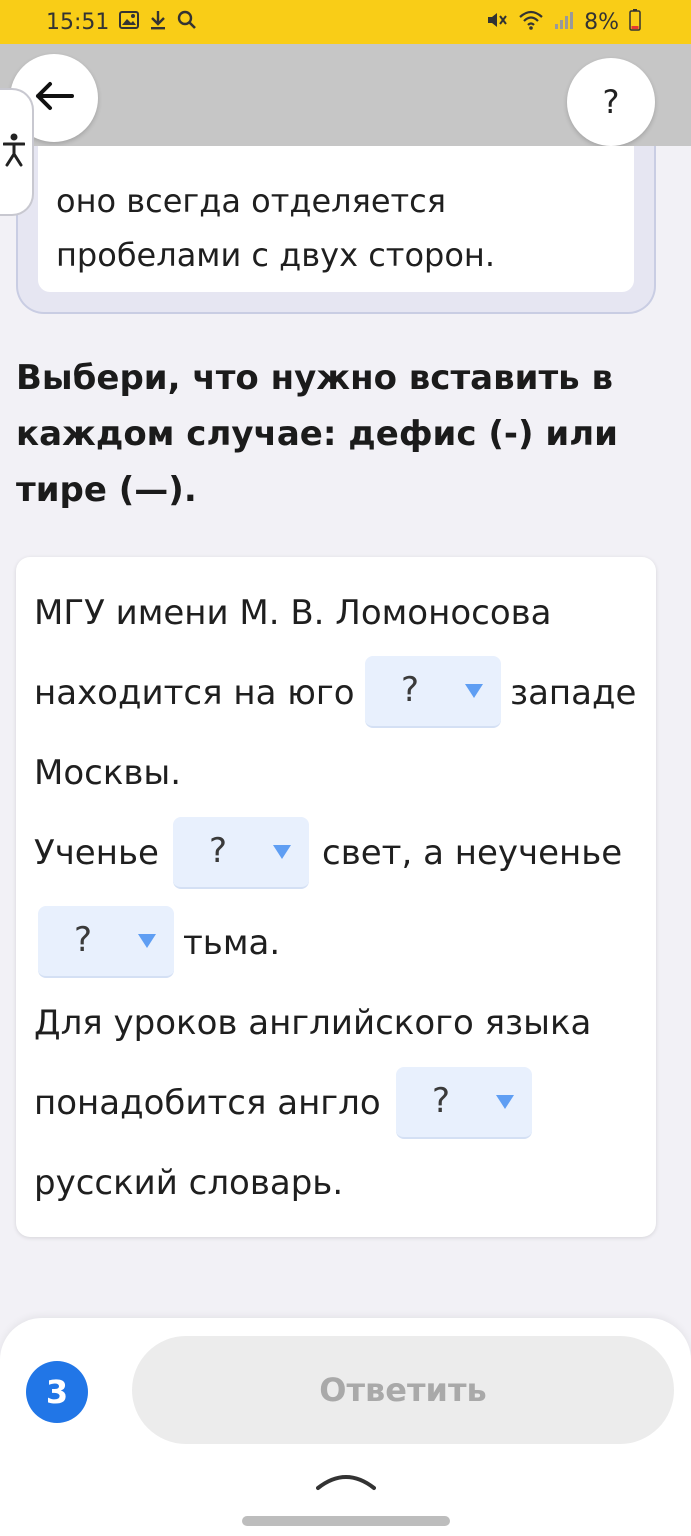 This screenshot has height=1536, width=691. What do you see at coordinates (601, 22) in the screenshot?
I see `battery-percent: 8%` at bounding box center [601, 22].